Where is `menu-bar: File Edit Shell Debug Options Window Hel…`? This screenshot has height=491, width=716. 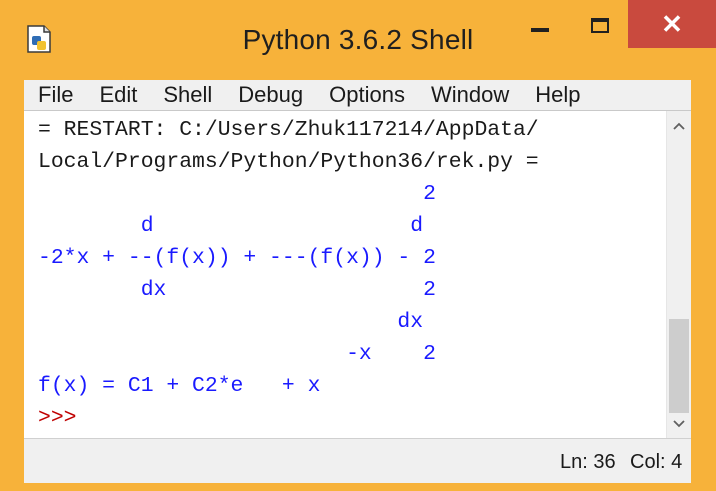
menu-bar: File Edit Shell Debug Options Window Hel… is located at coordinates (357, 95).